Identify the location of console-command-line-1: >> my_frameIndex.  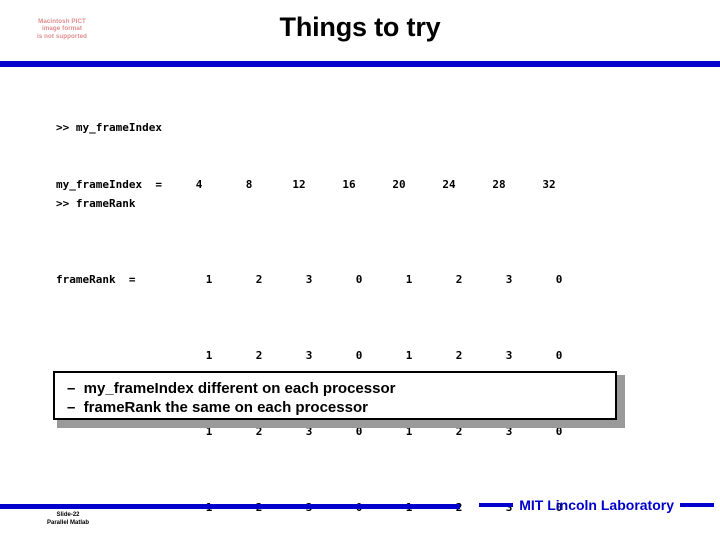
(109, 127).